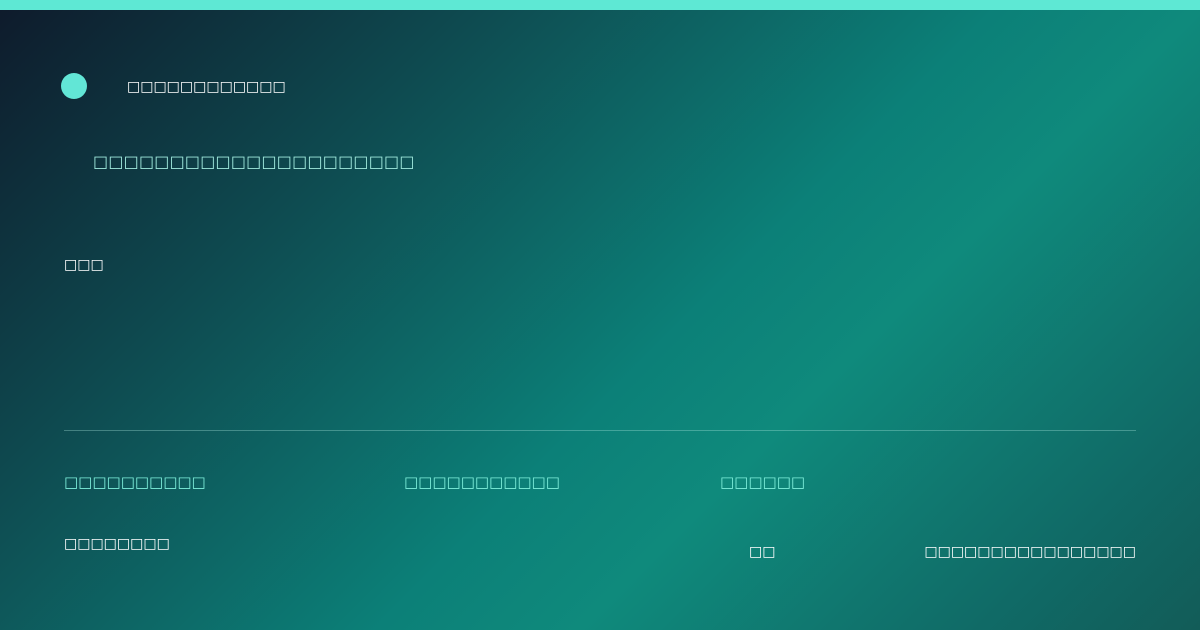 This screenshot has width=1200, height=630. What do you see at coordinates (206, 87) in the screenshot?
I see `brand-name: □□□□□□□□□□□□` at bounding box center [206, 87].